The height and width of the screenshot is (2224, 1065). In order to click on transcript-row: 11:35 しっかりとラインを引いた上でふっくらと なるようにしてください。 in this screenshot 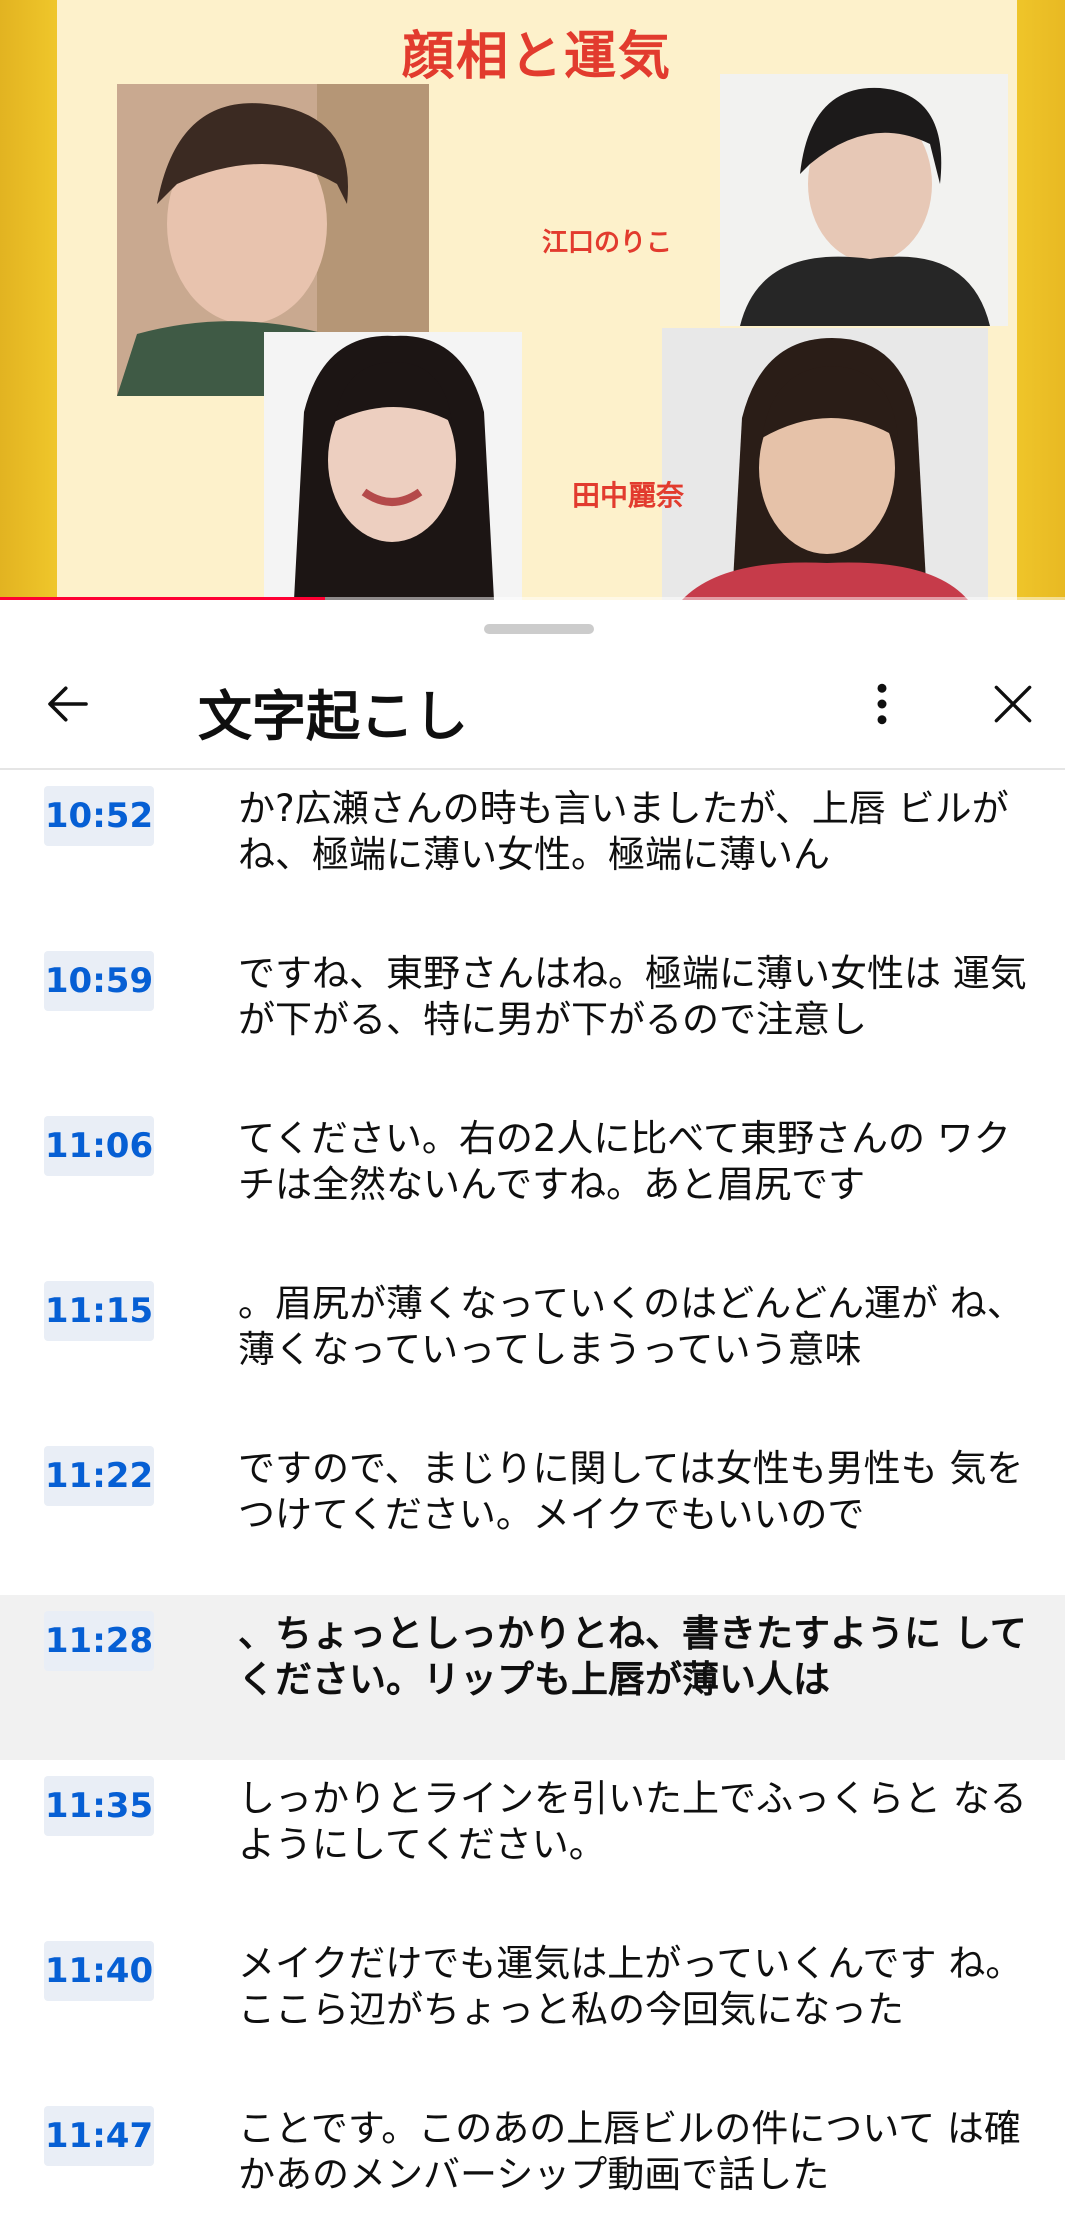, I will do `click(532, 1842)`.